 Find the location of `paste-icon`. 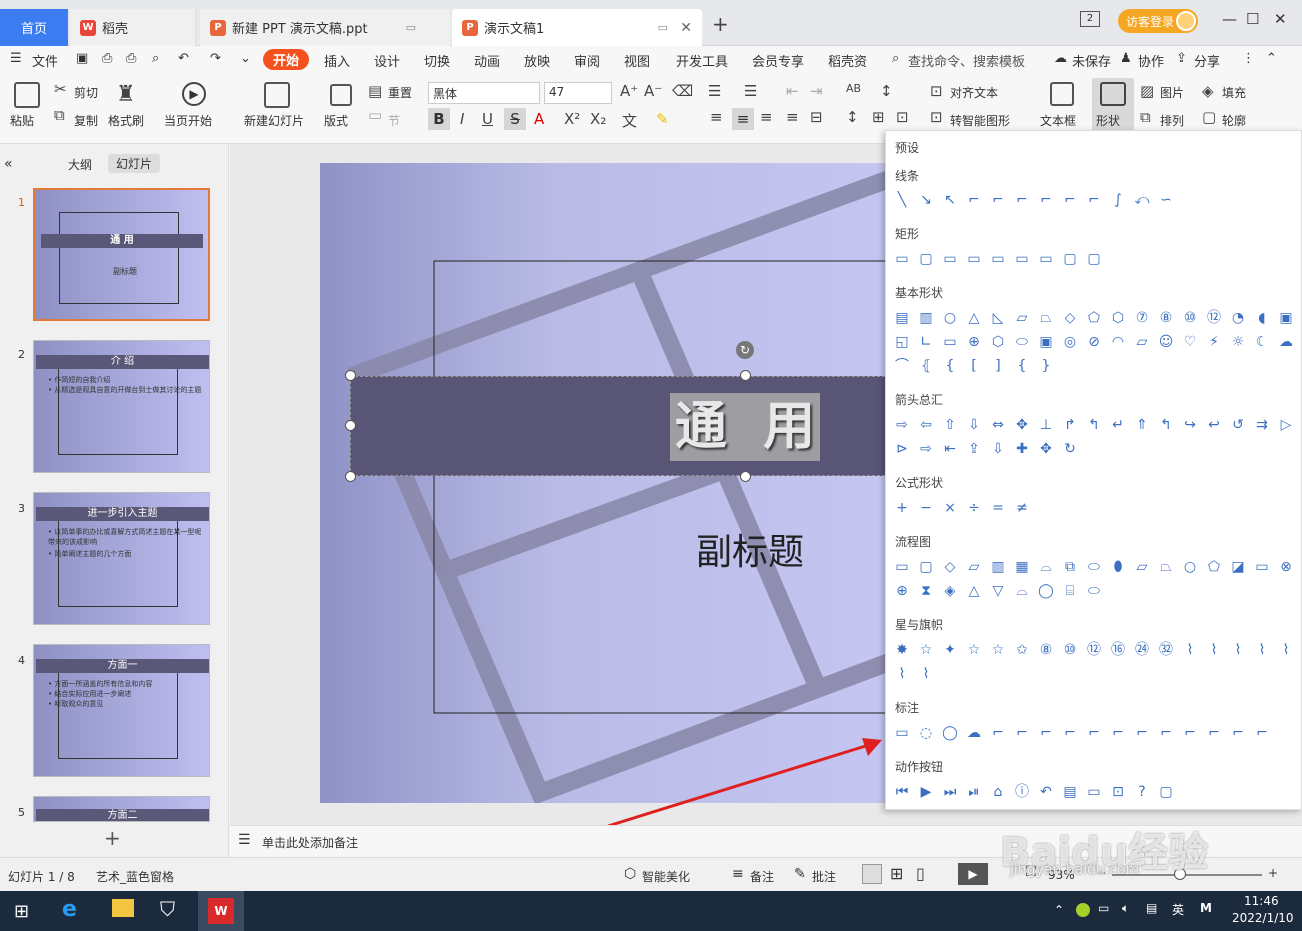

paste-icon is located at coordinates (27, 95).